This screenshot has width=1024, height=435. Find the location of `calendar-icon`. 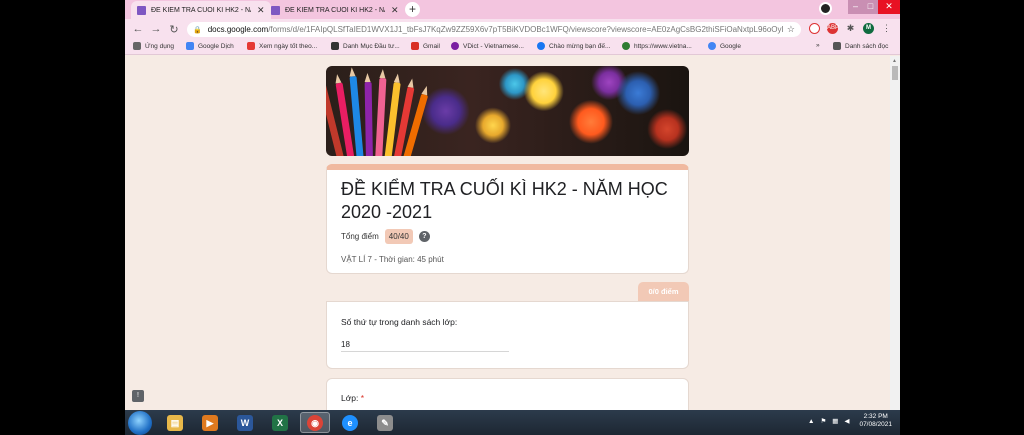

calendar-icon is located at coordinates (251, 46).